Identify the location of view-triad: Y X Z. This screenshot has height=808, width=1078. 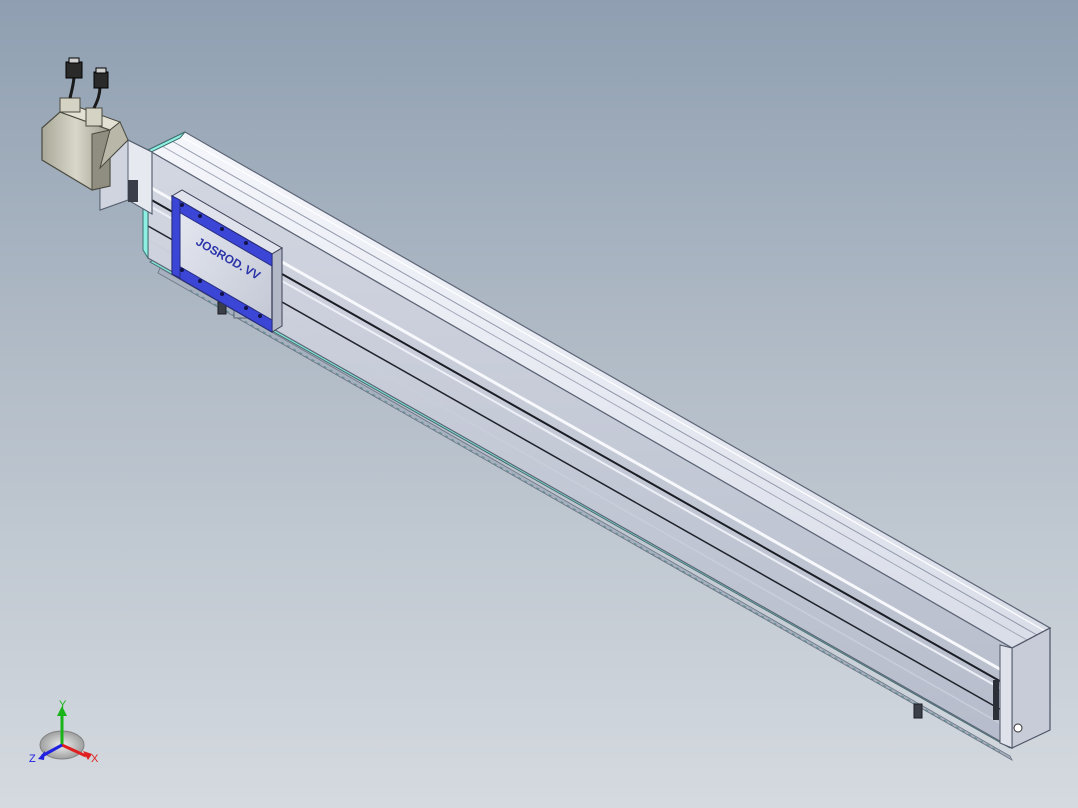
(64, 732).